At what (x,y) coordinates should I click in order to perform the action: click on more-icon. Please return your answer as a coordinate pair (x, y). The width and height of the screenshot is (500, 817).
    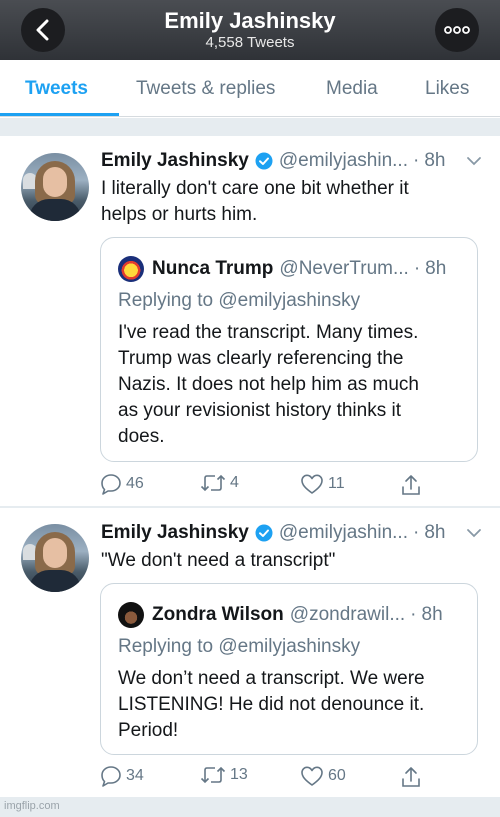
    Looking at the image, I should click on (457, 30).